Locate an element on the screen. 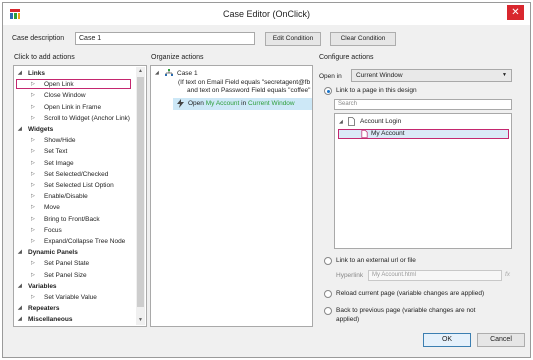 The width and height of the screenshot is (533, 360). action-label: Repeaters is located at coordinates (44, 309).